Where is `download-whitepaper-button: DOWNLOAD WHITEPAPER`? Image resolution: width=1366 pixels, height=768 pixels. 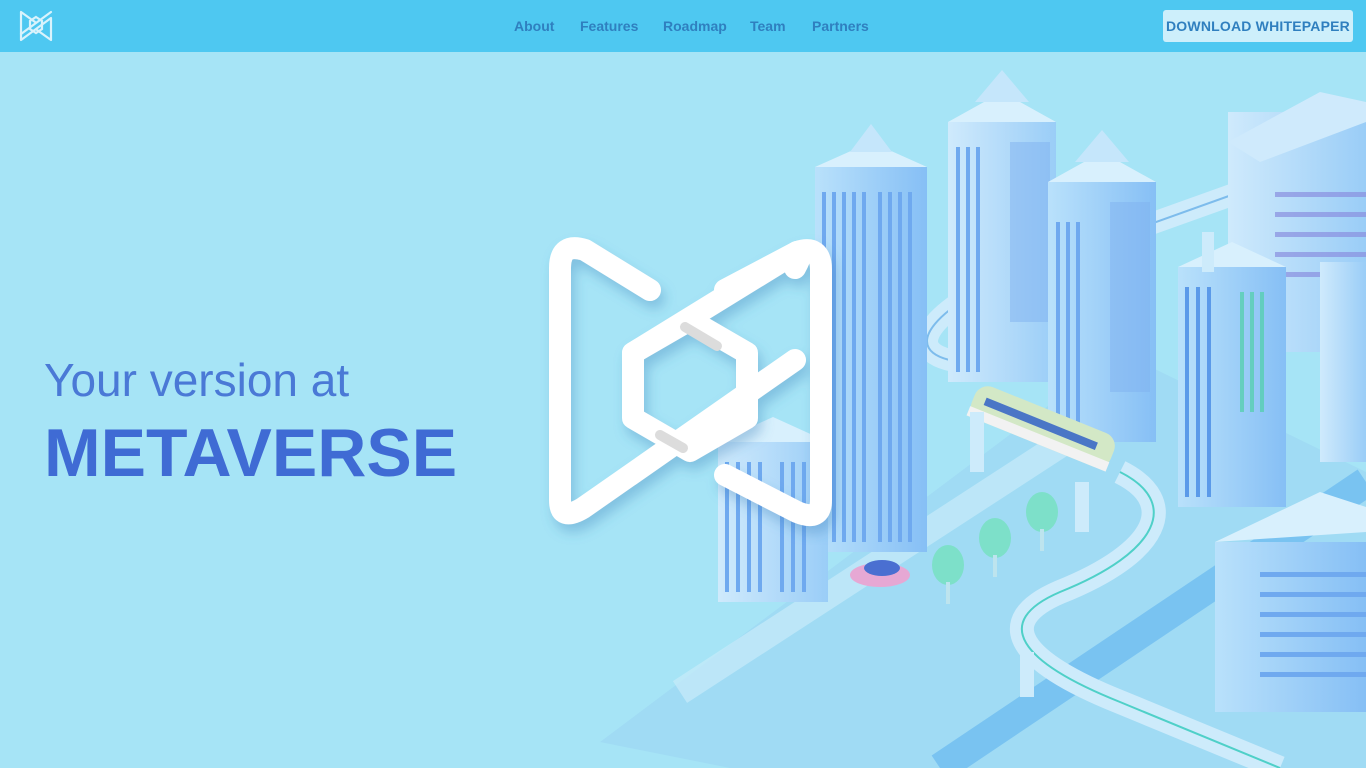 download-whitepaper-button: DOWNLOAD WHITEPAPER is located at coordinates (1258, 26).